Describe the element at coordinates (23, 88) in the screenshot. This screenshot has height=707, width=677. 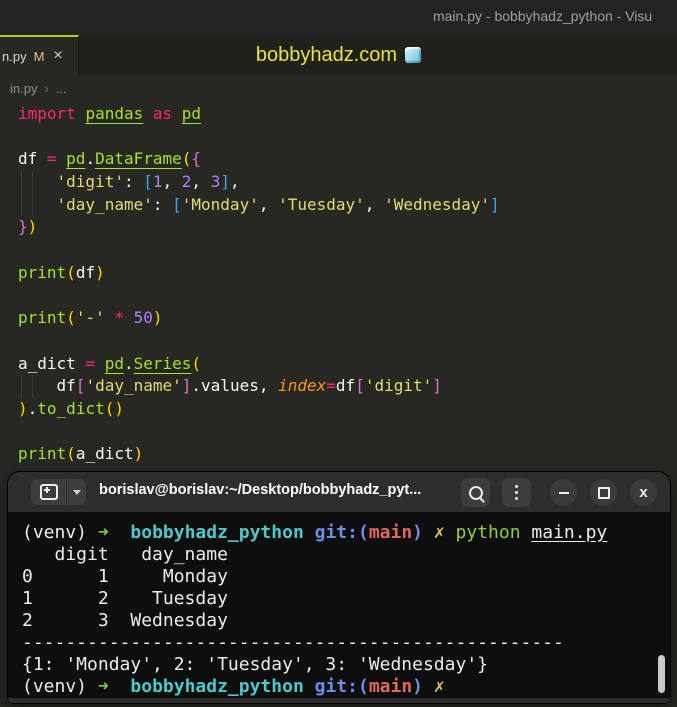
I see `breadcrumb-file: in.py` at that location.